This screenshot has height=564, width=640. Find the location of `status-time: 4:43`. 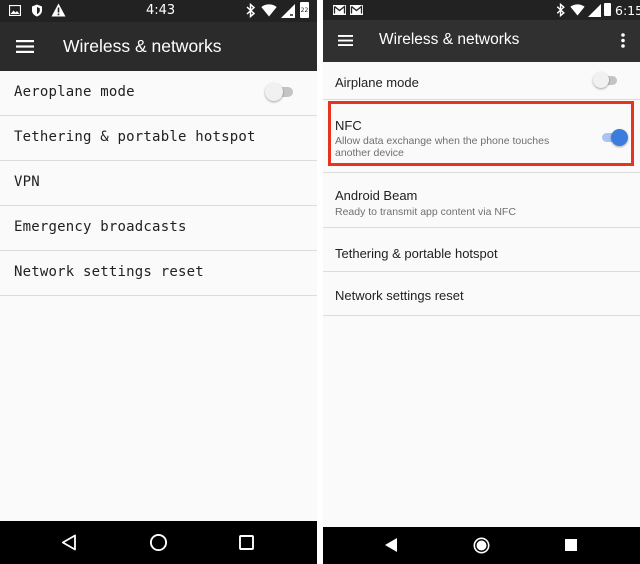

status-time: 4:43 is located at coordinates (161, 10).